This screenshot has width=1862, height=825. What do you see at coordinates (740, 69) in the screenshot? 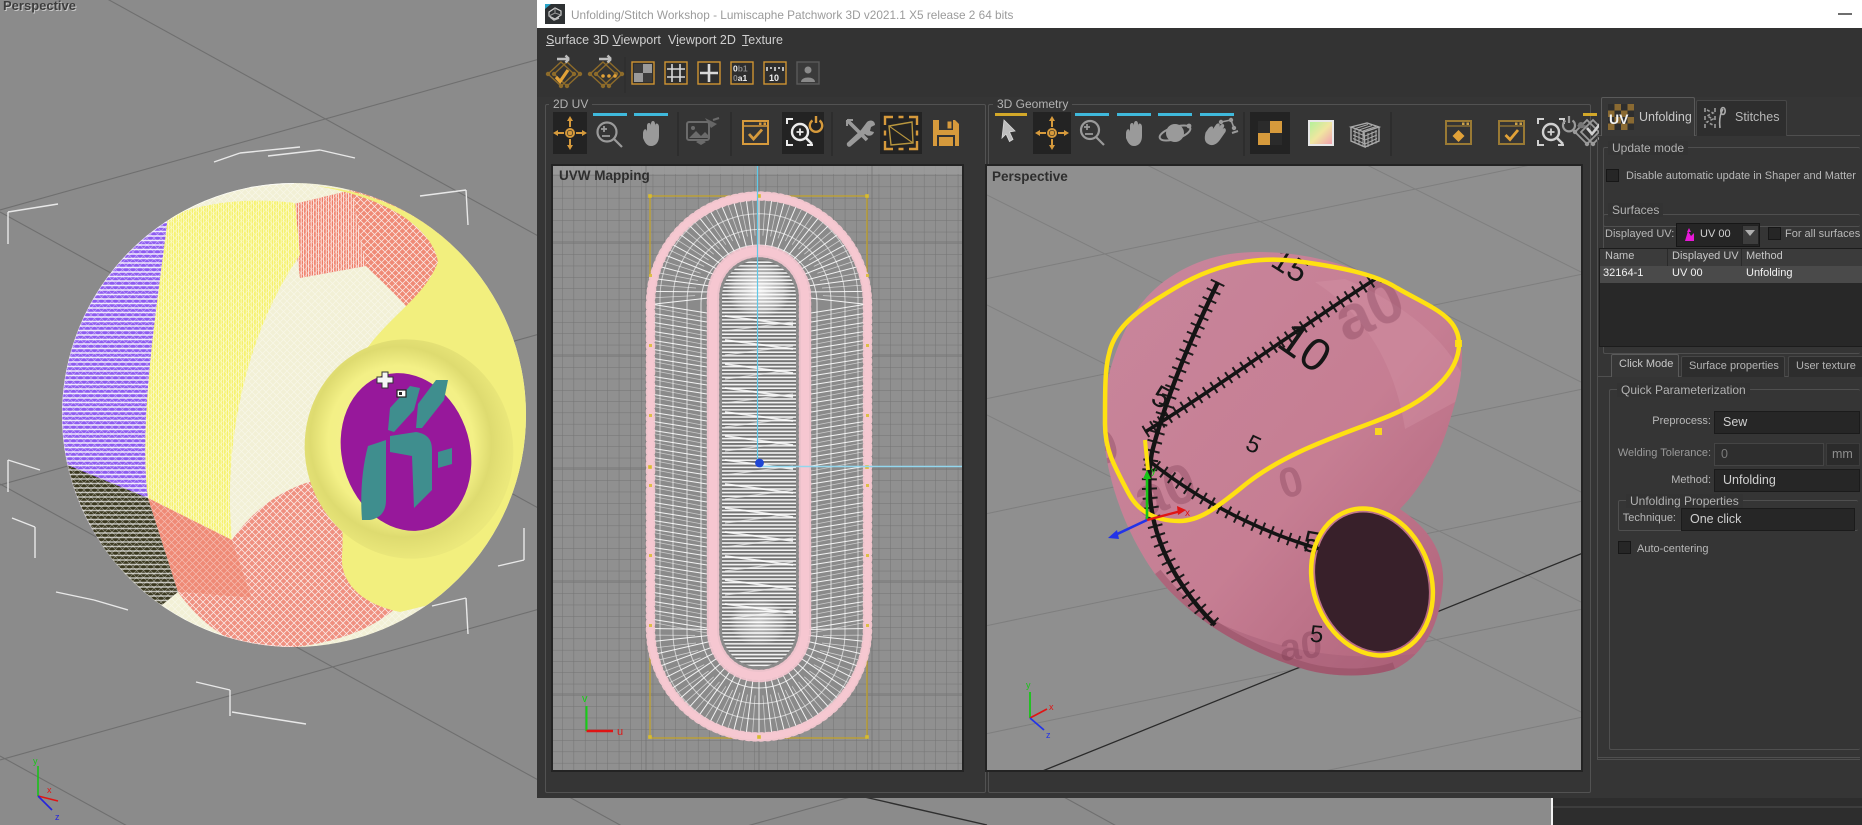
I see `svg-text: 0b1` at bounding box center [740, 69].